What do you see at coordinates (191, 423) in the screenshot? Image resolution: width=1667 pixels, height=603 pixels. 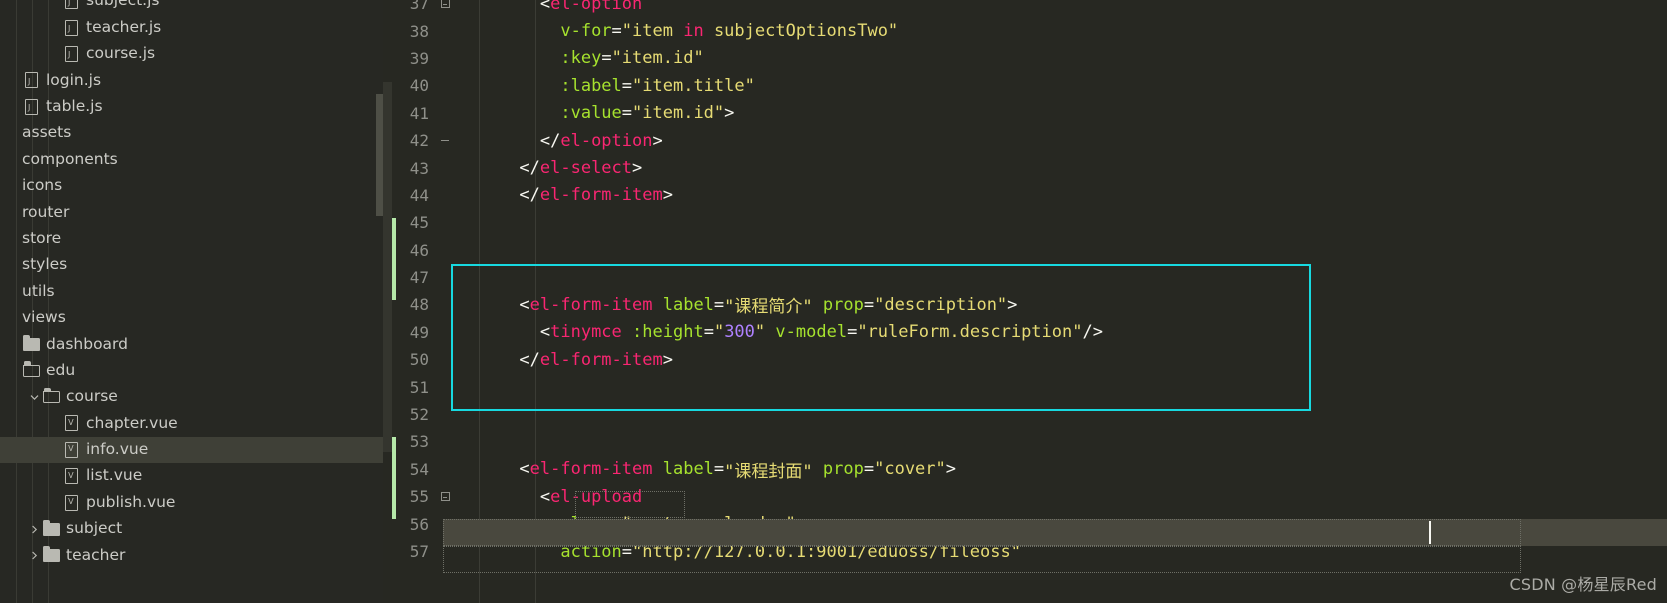 I see `tree-item-chapter-vue: chapter.vue` at bounding box center [191, 423].